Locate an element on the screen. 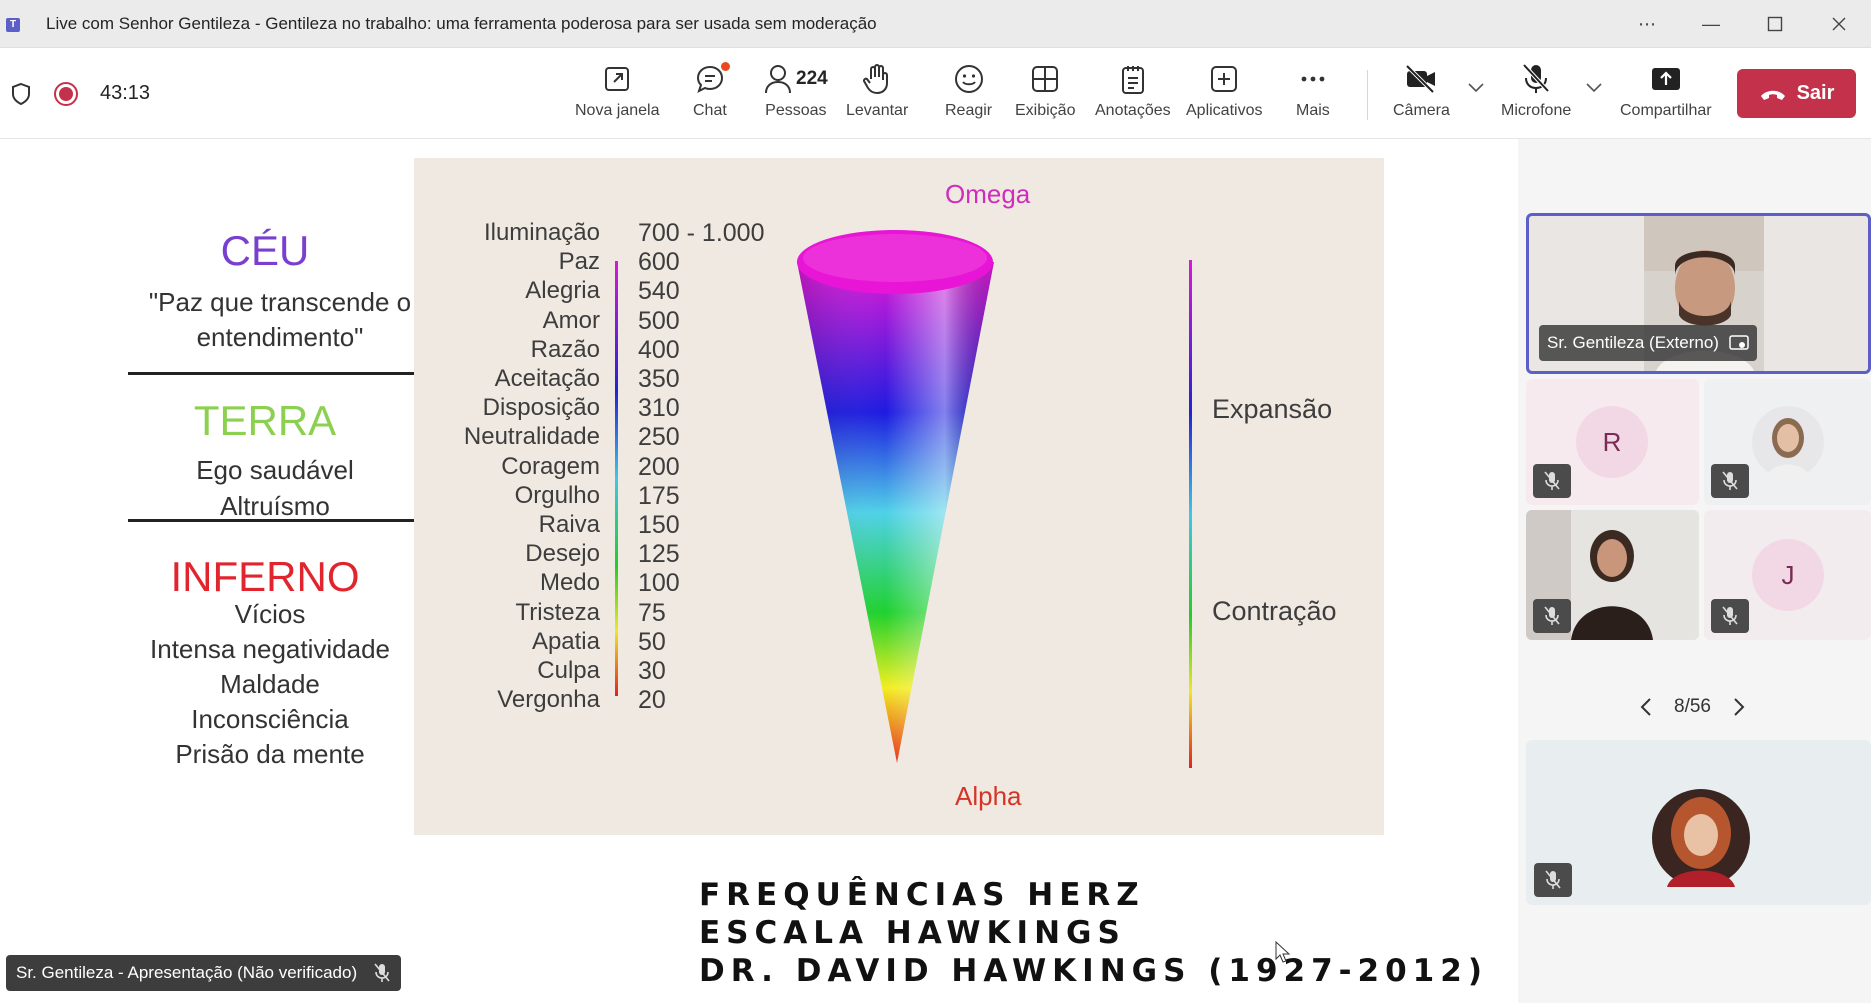 The width and height of the screenshot is (1871, 1003). slide-inferno-title: INFERNO is located at coordinates (265, 576).